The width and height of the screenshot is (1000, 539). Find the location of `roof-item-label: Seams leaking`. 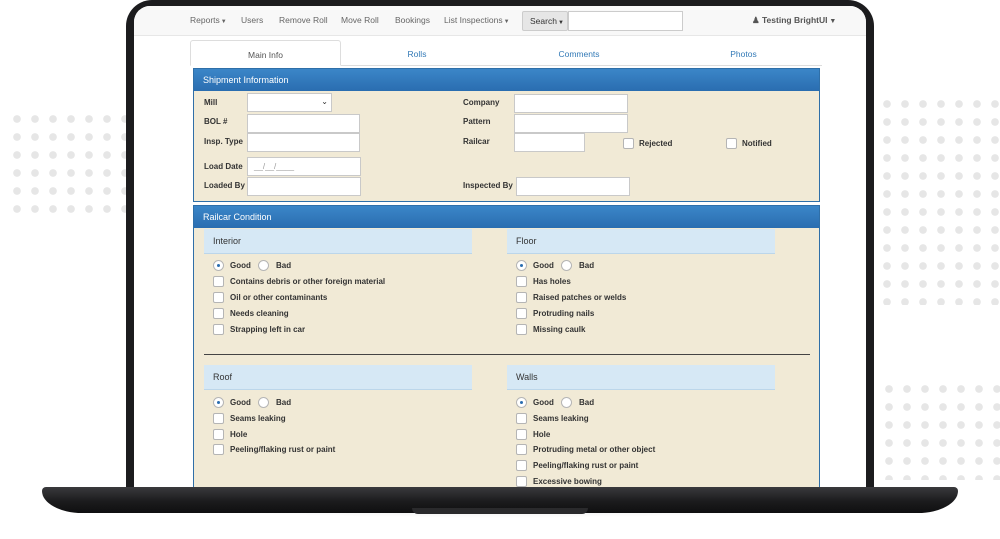

roof-item-label: Seams leaking is located at coordinates (258, 418).